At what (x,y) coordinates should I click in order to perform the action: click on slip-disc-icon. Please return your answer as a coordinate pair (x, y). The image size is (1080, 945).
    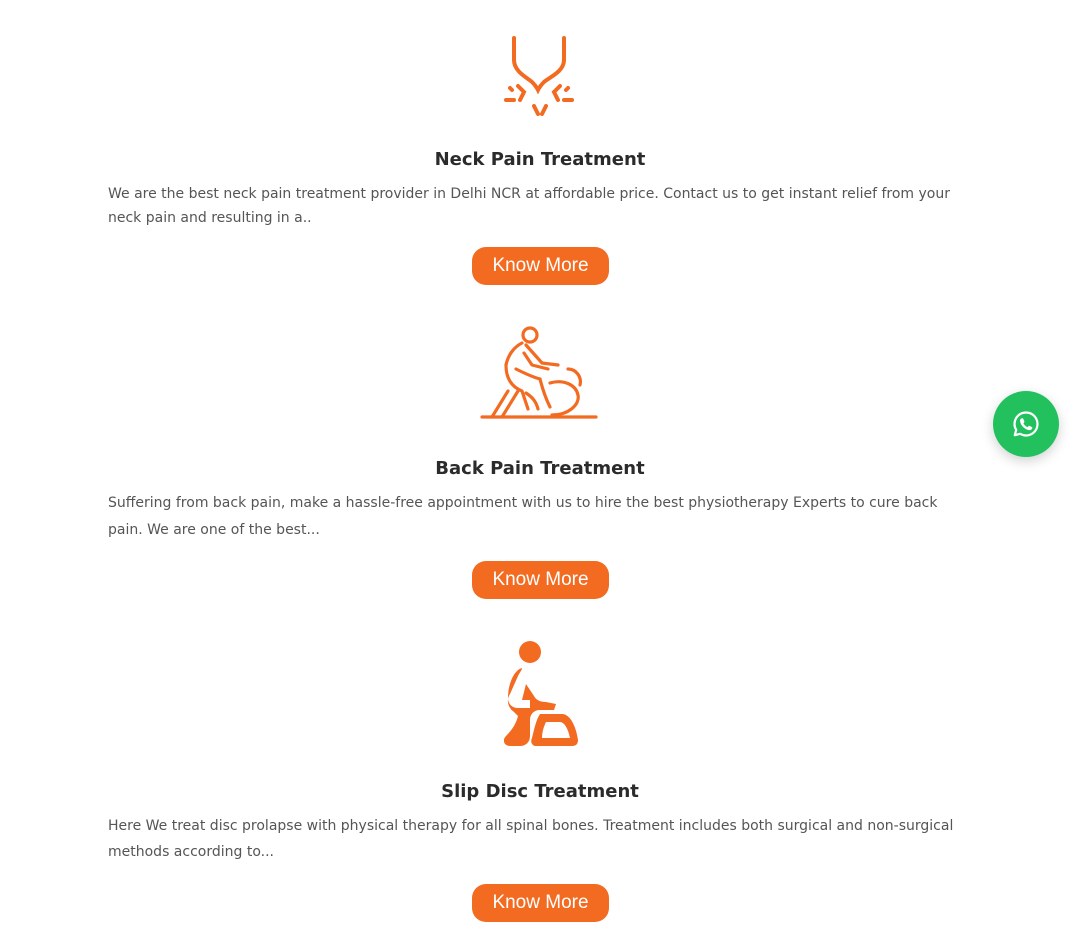
    Looking at the image, I should click on (540, 693).